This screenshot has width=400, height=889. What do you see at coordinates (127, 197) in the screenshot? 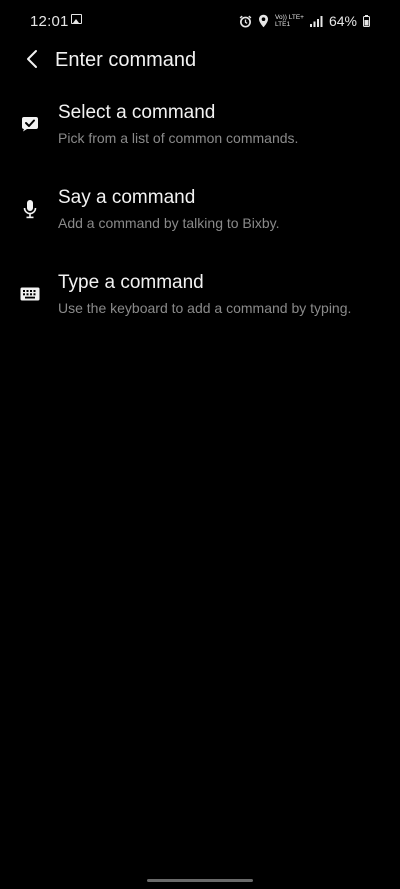
I see `option-title: Say a command` at bounding box center [127, 197].